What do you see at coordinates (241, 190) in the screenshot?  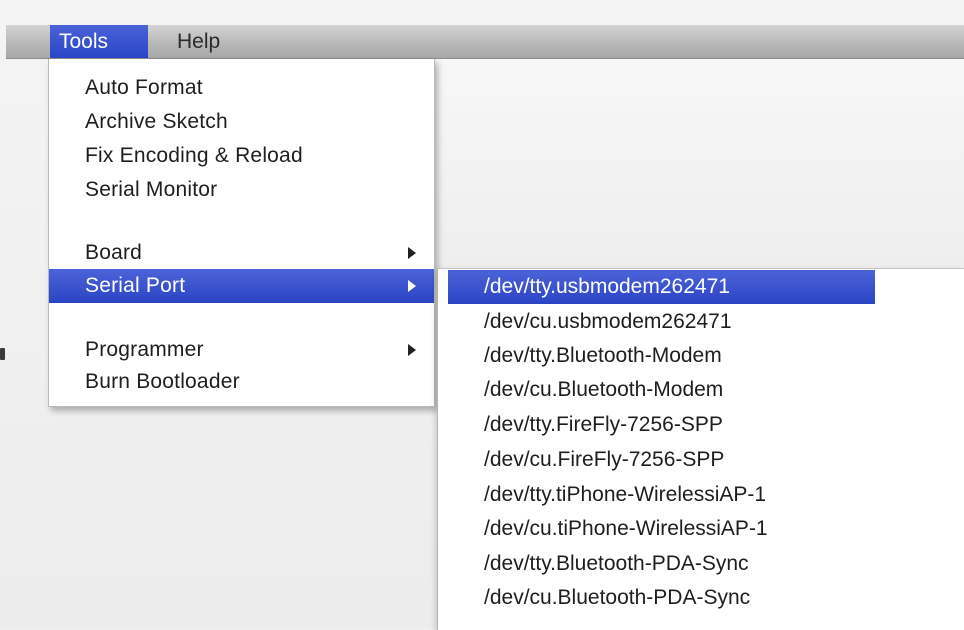 I see `menu-item-serial-monitor: Serial Monitor` at bounding box center [241, 190].